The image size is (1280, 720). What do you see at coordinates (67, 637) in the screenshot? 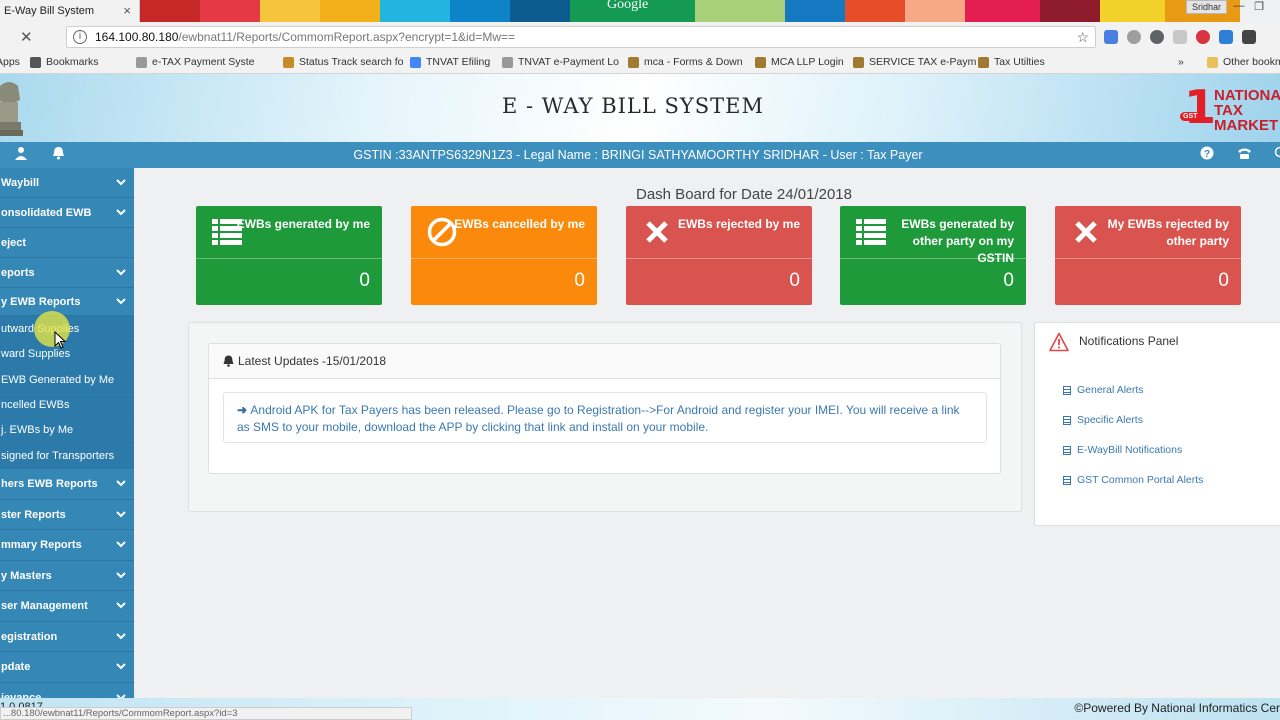
I see `sidebar-item: egistration` at bounding box center [67, 637].